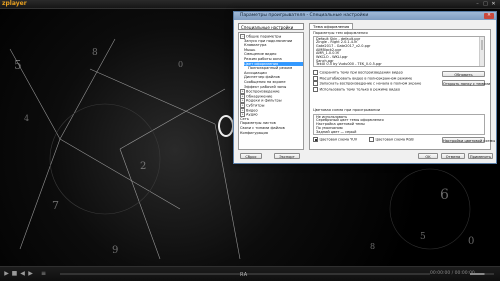 The width and height of the screenshot is (500, 281). I want to click on list-item: TekUI 0.5 by Vudu000 - TEK_0.0.5.pgr, so click(349, 64).